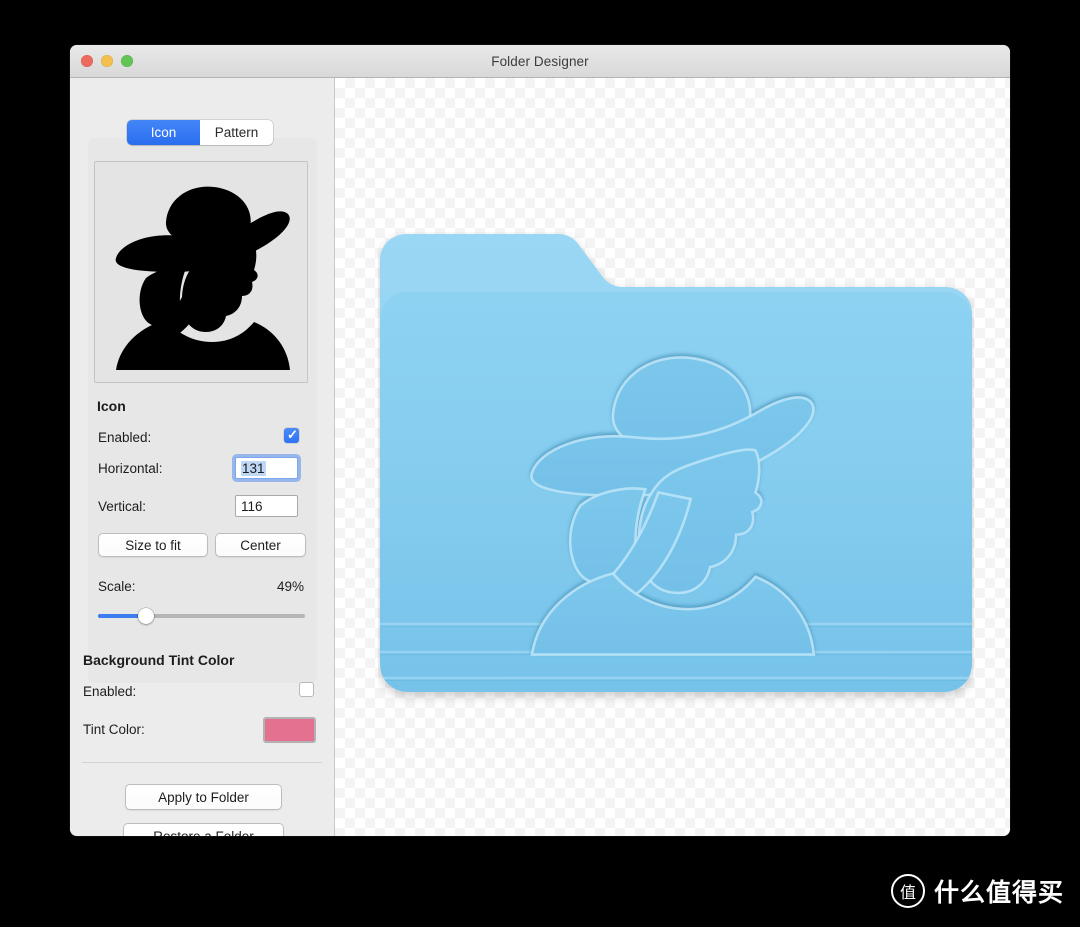 The width and height of the screenshot is (1080, 927). I want to click on restore-a-folder-button: Restore a Folder, so click(203, 829).